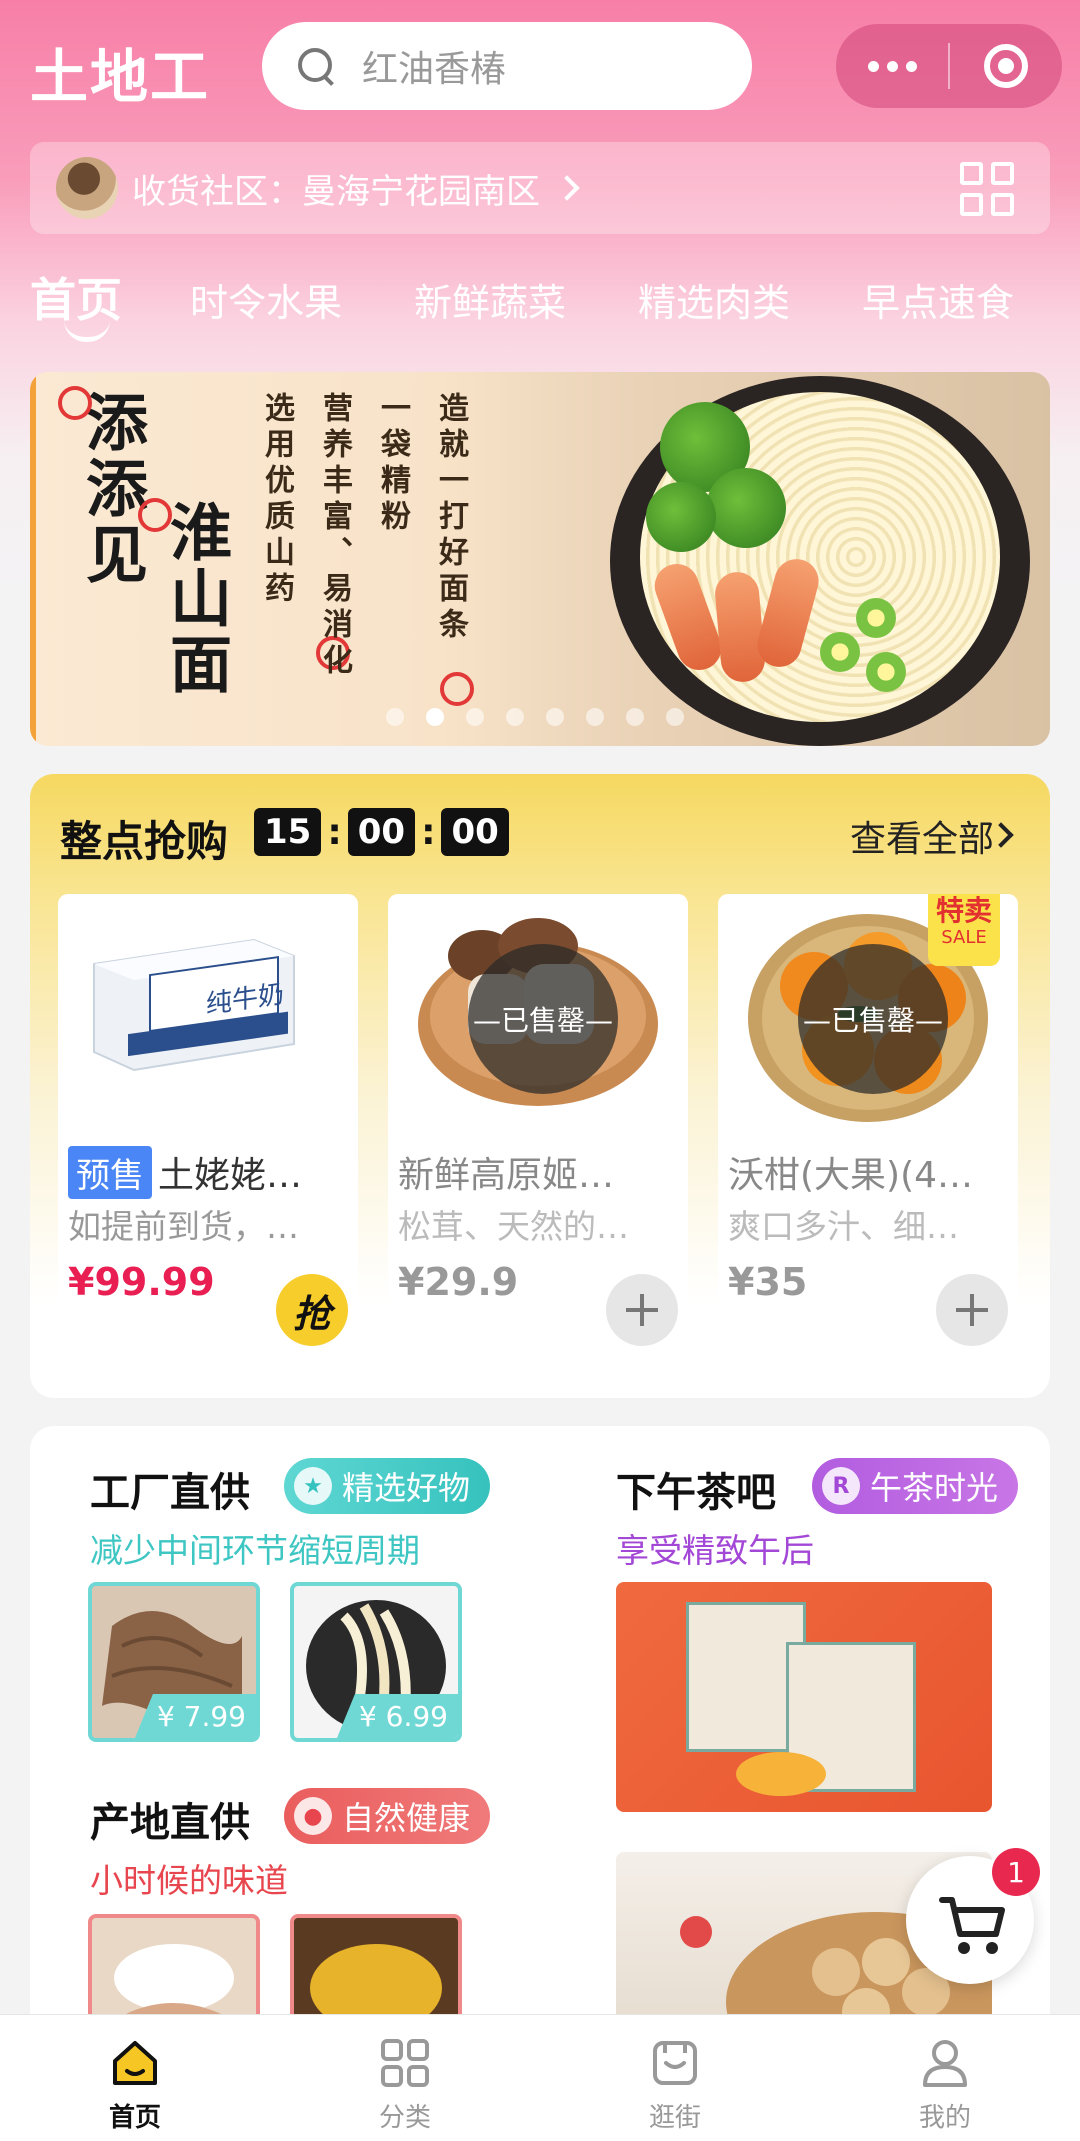 This screenshot has height=2141, width=1080. I want to click on section-tag-origin: ● 自然健康, so click(387, 1816).